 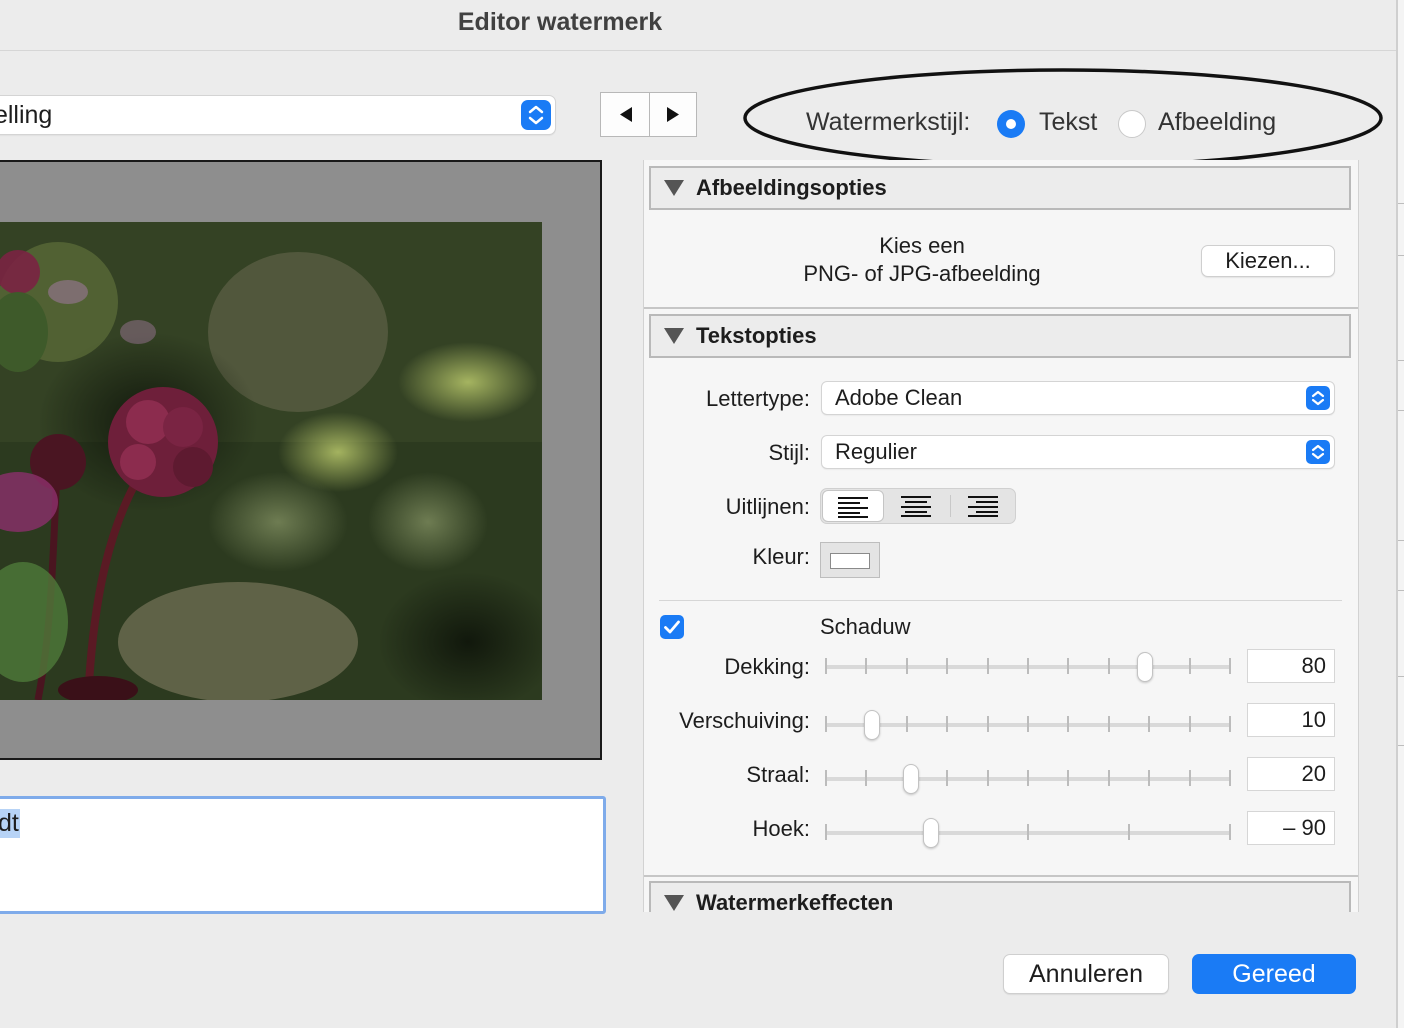 I want to click on offset-label: Verschuiving:, so click(x=744, y=720).